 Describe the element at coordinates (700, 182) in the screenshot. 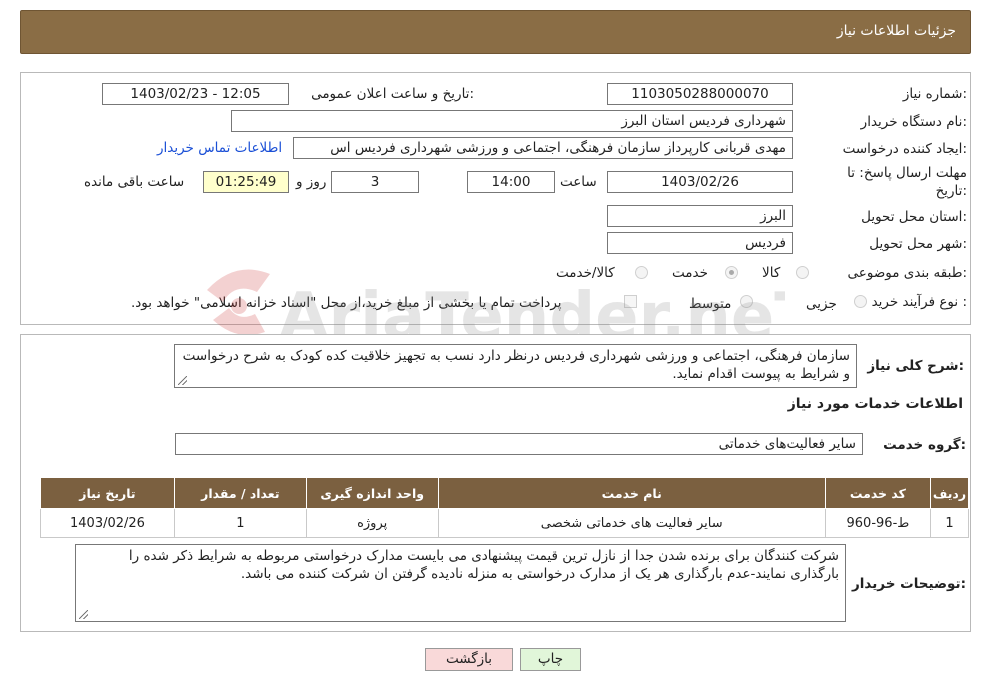

I see `deadline-date-field: 1403/02/26` at that location.